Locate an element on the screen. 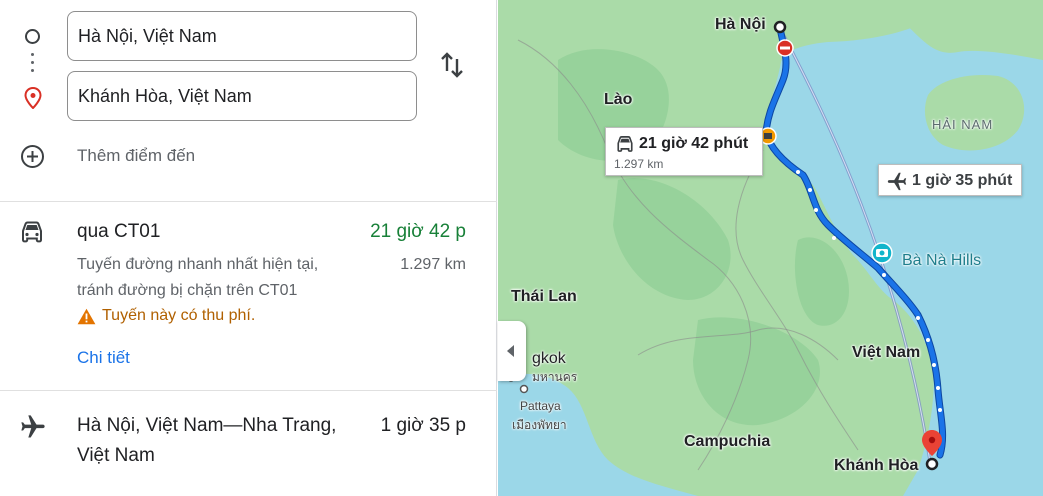 The height and width of the screenshot is (496, 1043). callout-distance: 1.297 km is located at coordinates (639, 164).